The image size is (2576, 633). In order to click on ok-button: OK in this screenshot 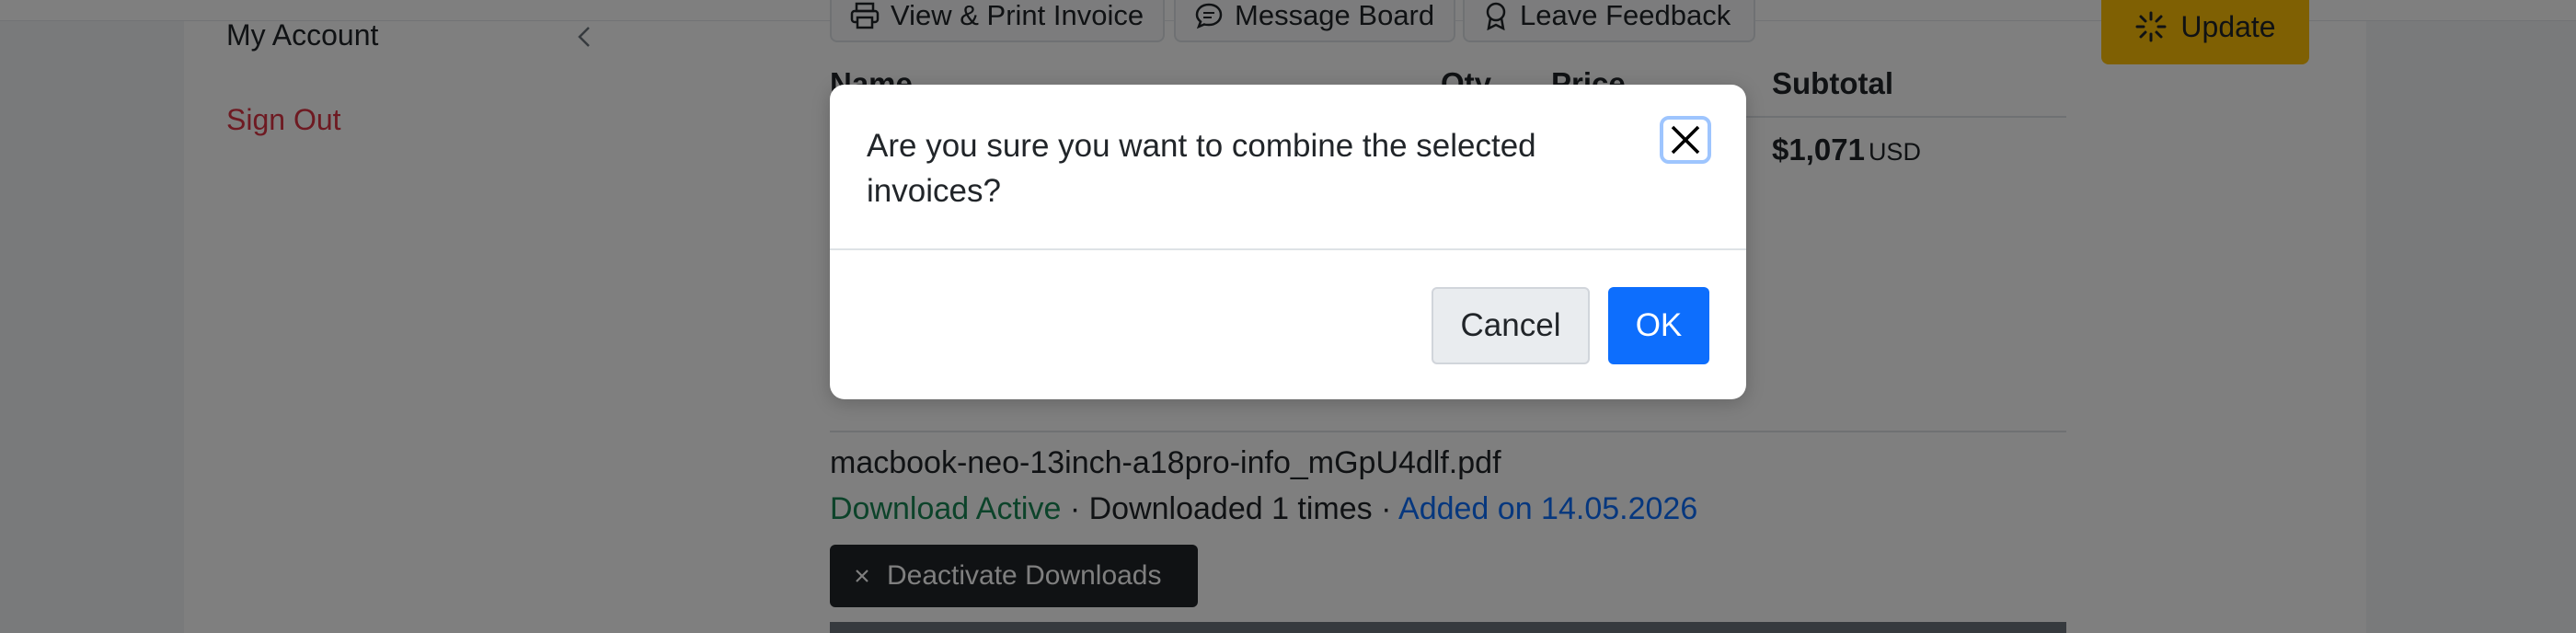, I will do `click(1658, 325)`.